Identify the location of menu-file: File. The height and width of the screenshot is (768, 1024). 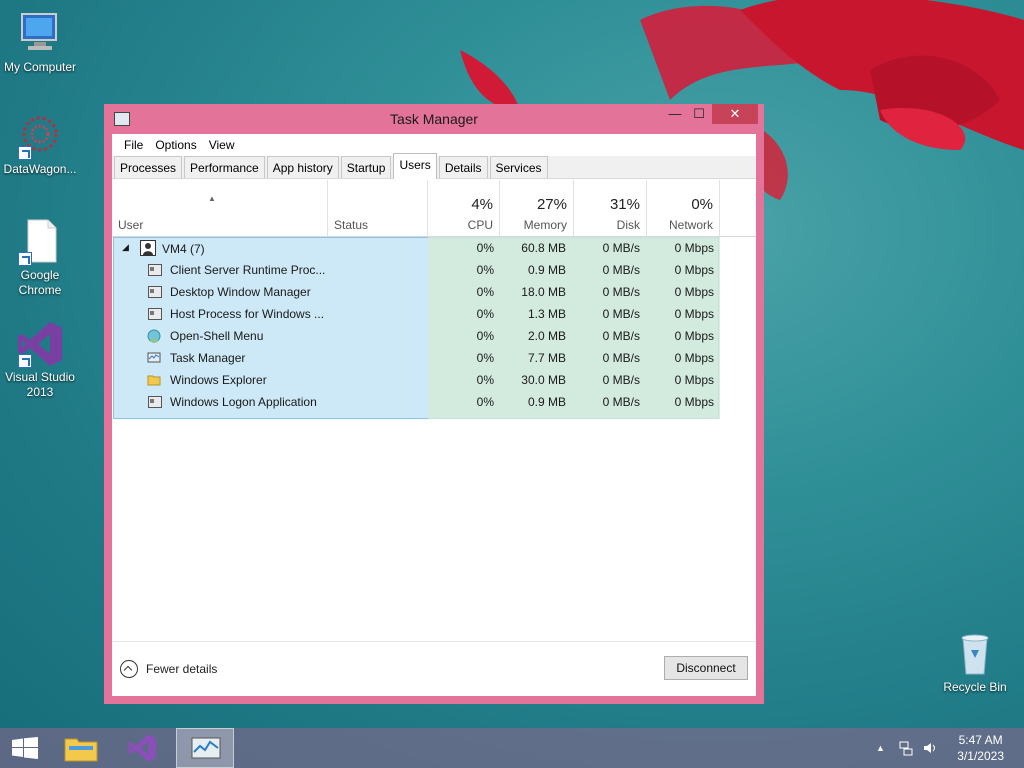
(133, 145).